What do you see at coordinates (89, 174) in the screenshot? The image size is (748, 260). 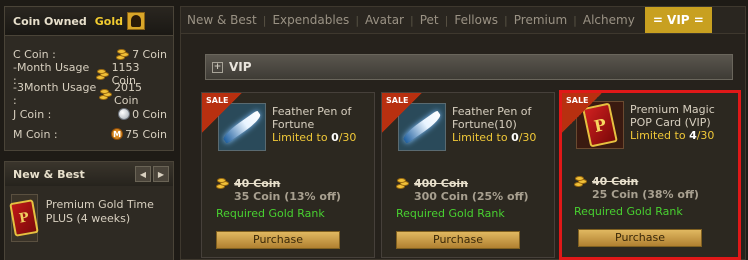 I see `new-best-header: New & Best ◀ ▶` at bounding box center [89, 174].